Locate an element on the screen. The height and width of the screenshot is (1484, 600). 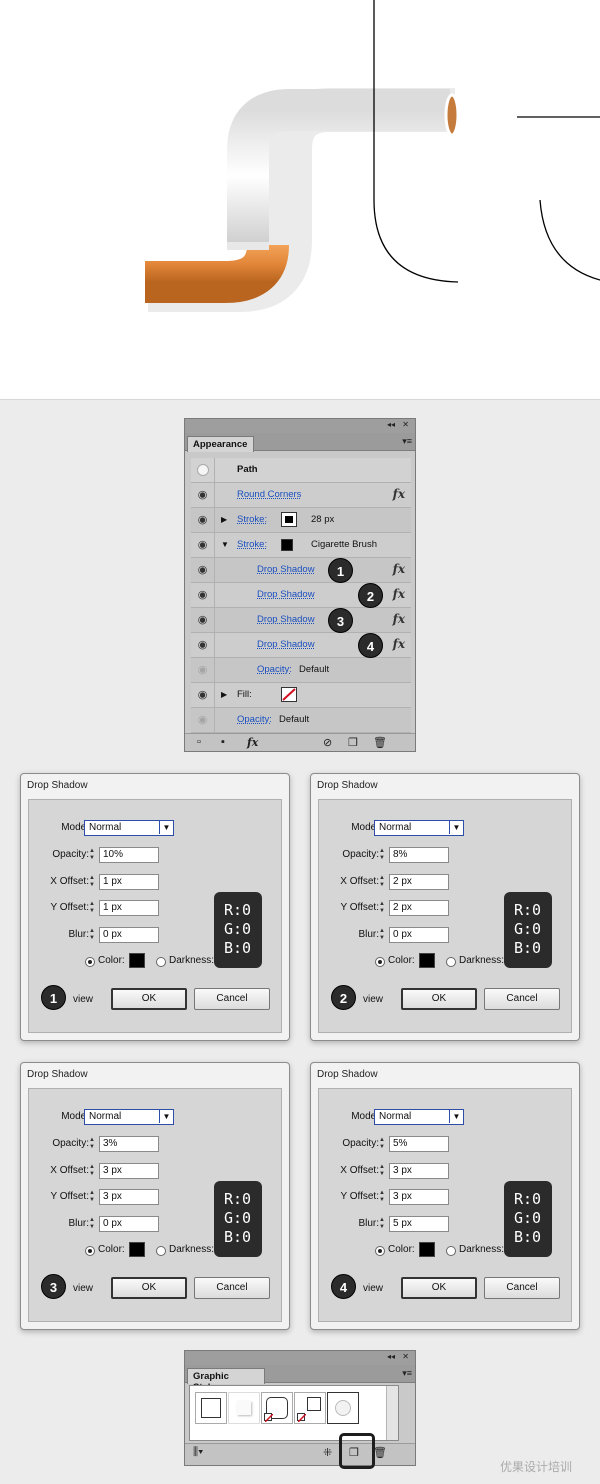
style-swatch-default is located at coordinates (211, 1408).